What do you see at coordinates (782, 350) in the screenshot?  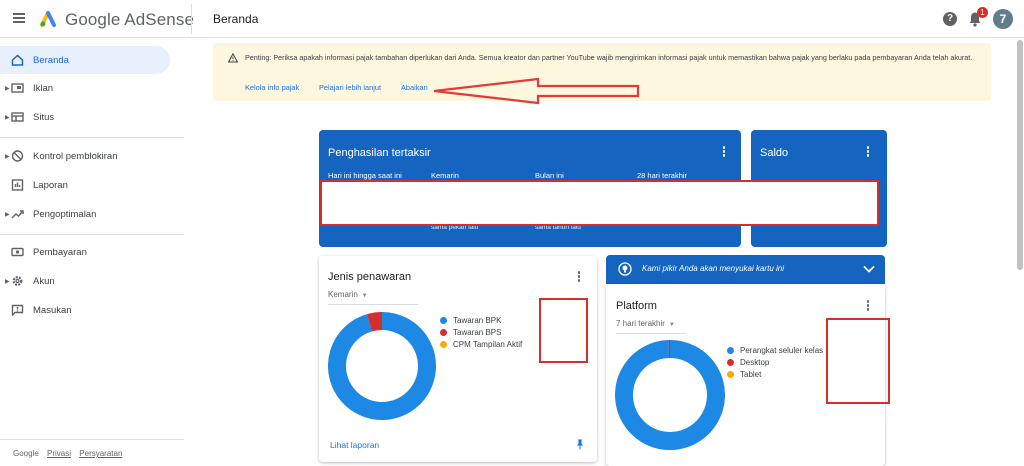 I see `legend-label: Perangkat seluler kelas` at bounding box center [782, 350].